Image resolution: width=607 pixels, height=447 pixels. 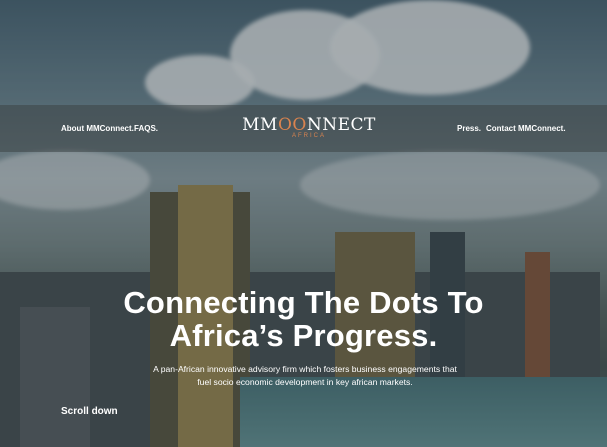 What do you see at coordinates (146, 128) in the screenshot?
I see `nav-faqs-link: FAQS.` at bounding box center [146, 128].